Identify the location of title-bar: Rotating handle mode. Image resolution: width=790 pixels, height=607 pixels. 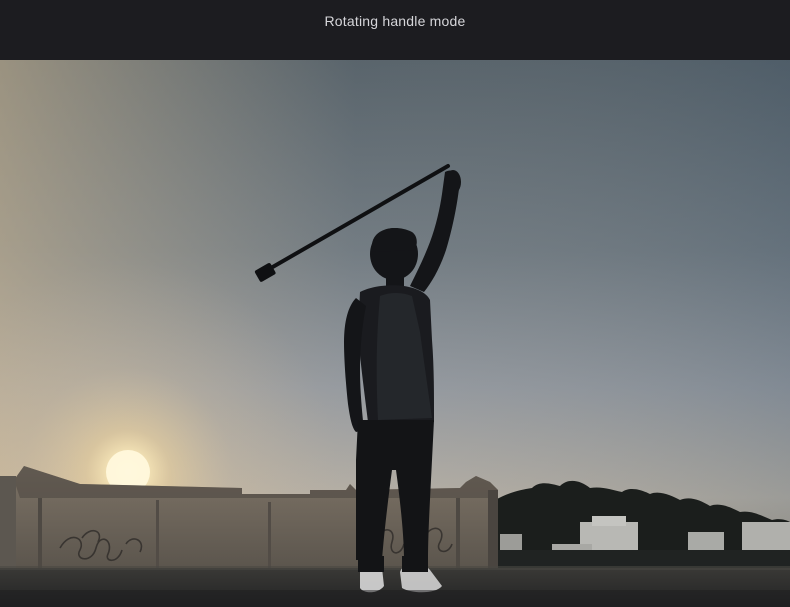
(395, 30).